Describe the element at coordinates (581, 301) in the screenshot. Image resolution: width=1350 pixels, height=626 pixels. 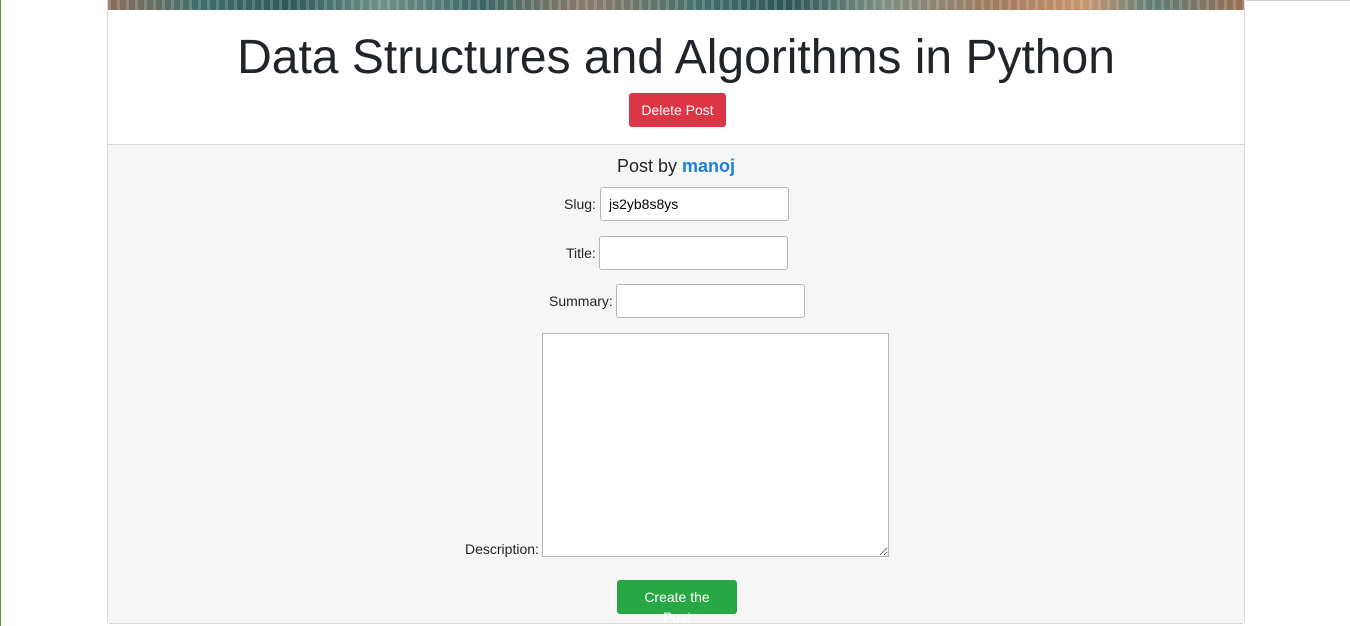
I see `summary-label: Summary:` at that location.